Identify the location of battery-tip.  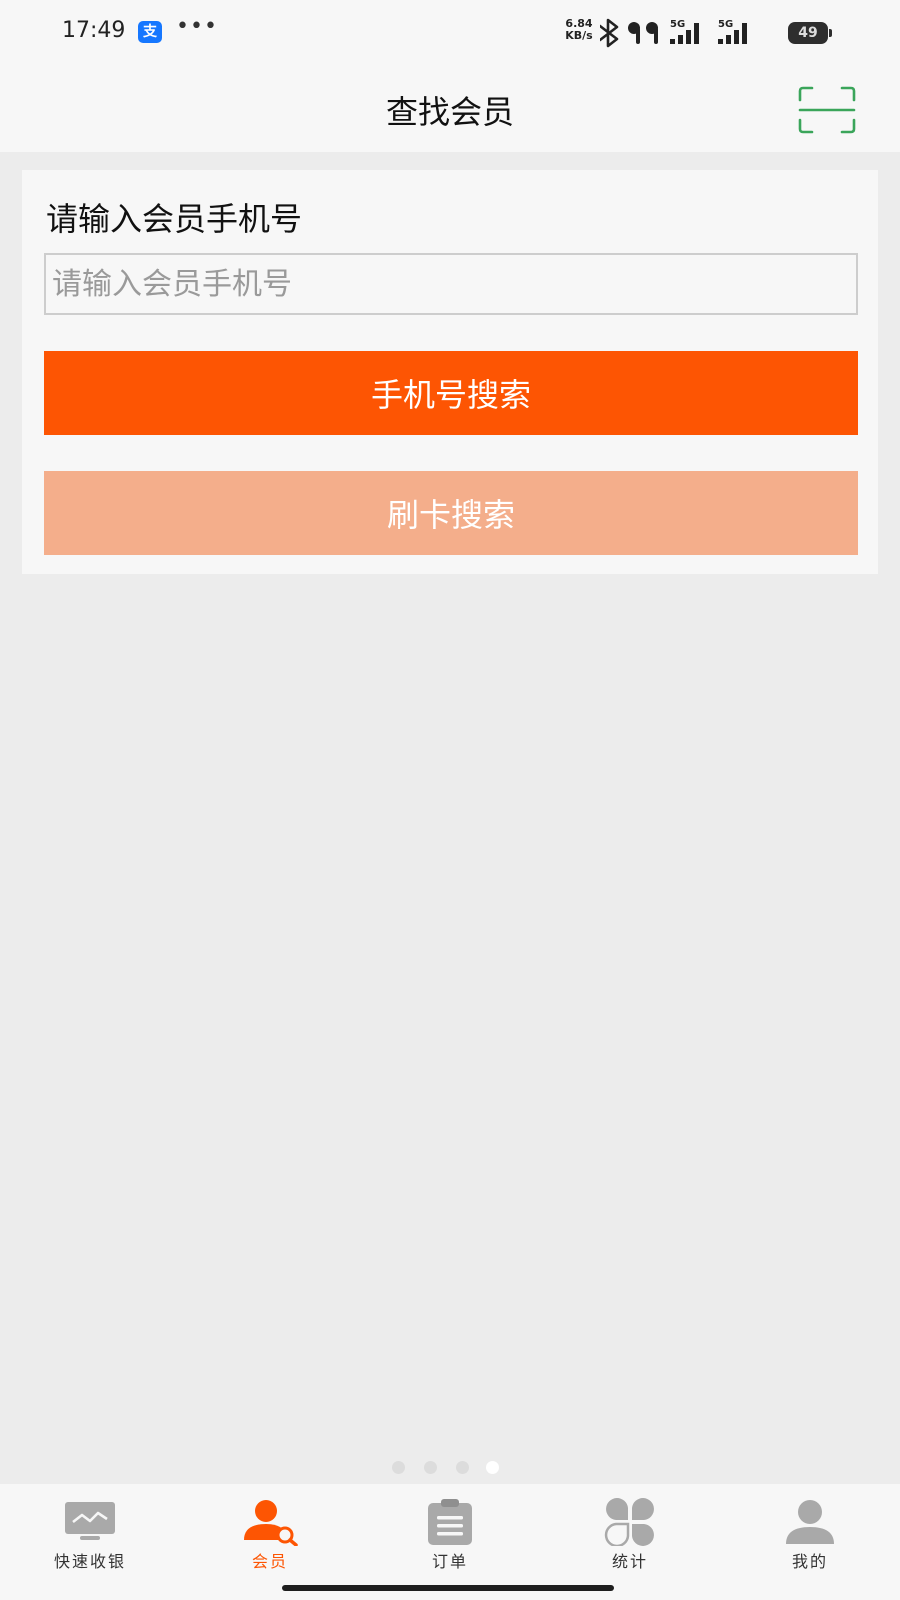
(830, 33).